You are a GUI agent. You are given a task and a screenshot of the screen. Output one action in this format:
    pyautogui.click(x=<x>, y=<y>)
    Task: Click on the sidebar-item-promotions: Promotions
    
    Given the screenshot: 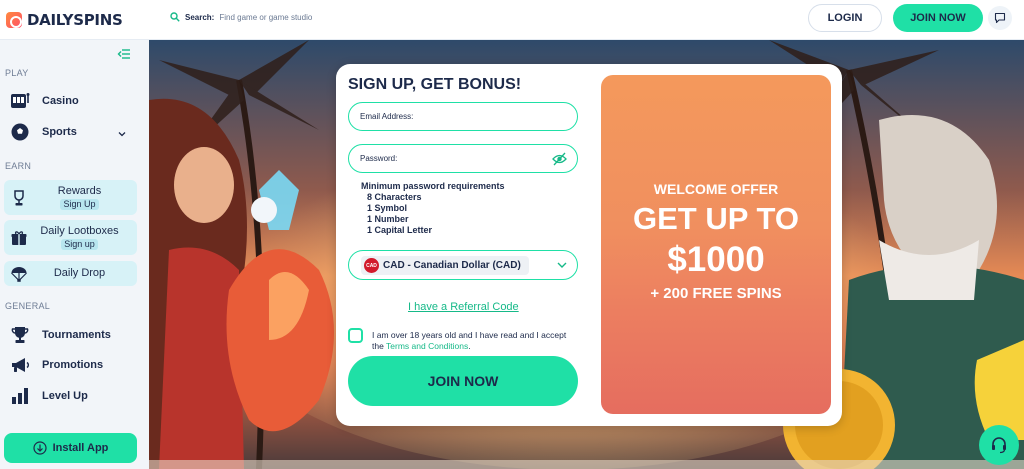 What is the action you would take?
    pyautogui.click(x=56, y=365)
    